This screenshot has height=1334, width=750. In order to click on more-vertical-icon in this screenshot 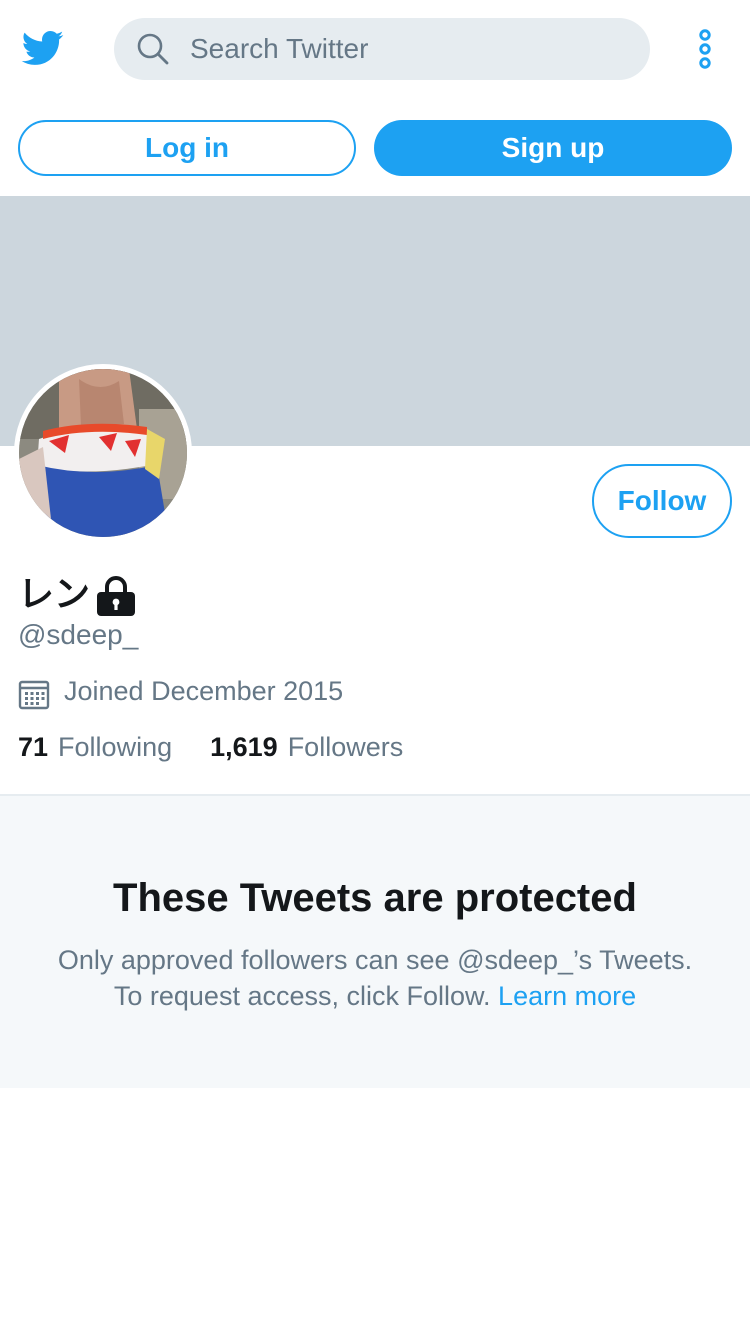, I will do `click(705, 49)`.